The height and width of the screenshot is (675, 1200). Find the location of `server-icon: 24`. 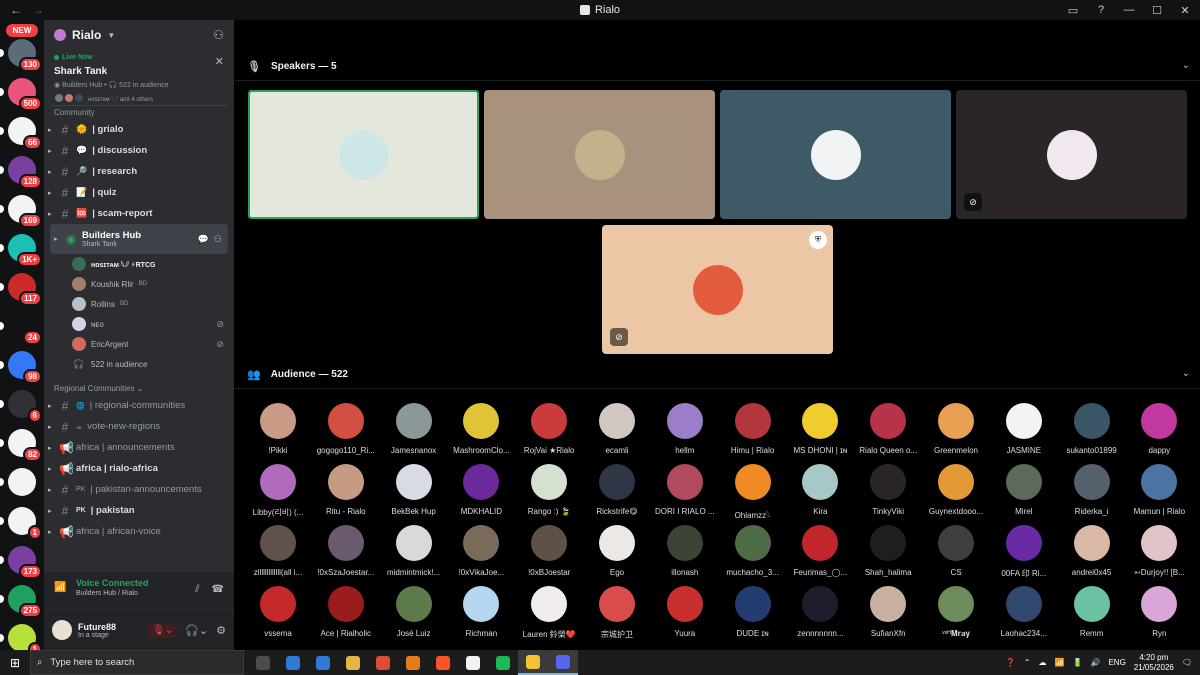

server-icon: 24 is located at coordinates (21, 328).